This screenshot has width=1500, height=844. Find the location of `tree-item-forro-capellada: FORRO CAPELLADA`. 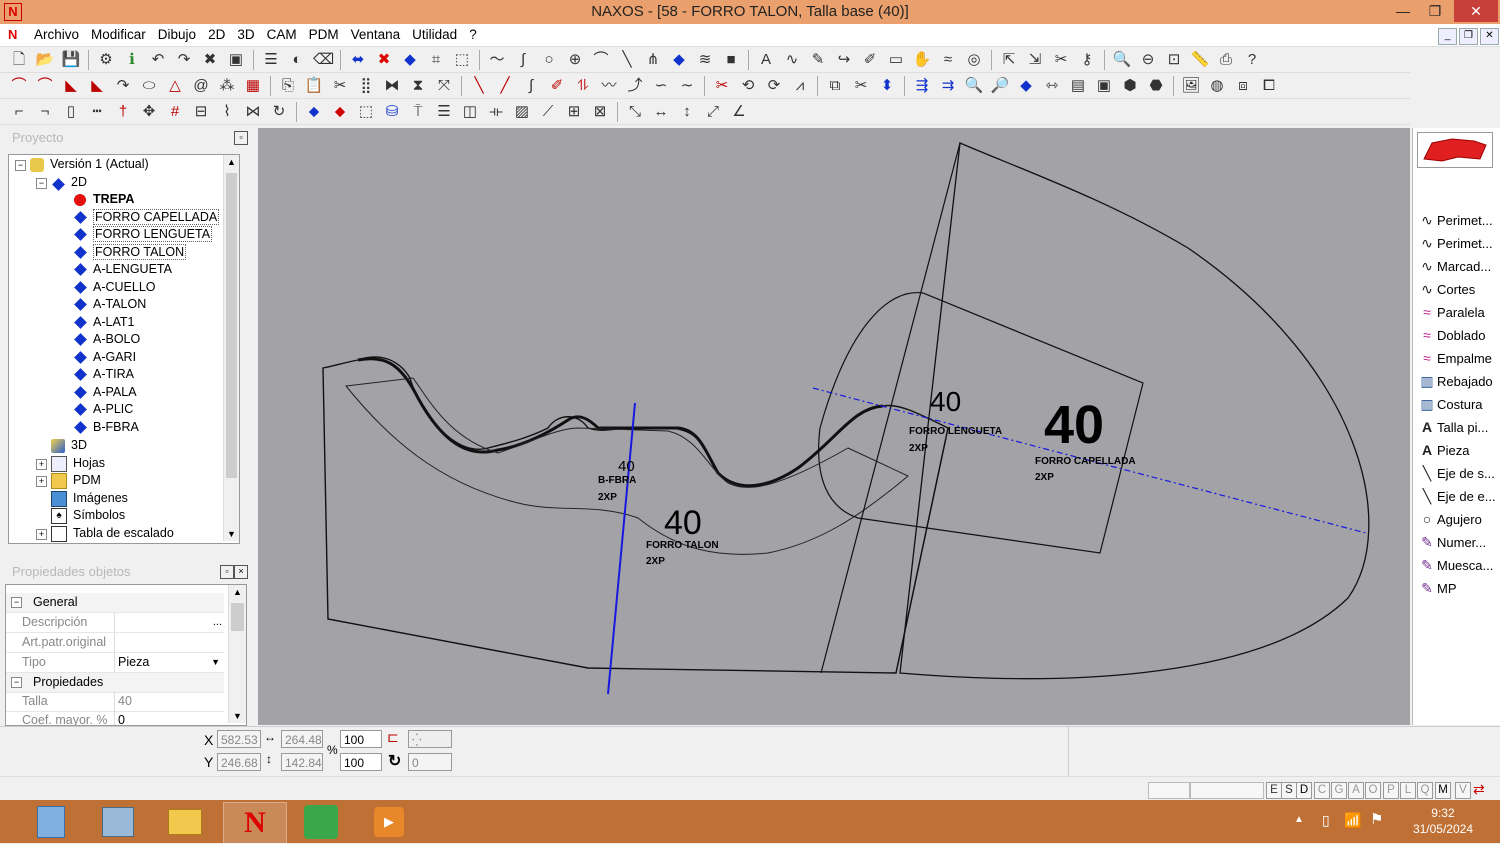

tree-item-forro-capellada: FORRO CAPELLADA is located at coordinates (146, 217).